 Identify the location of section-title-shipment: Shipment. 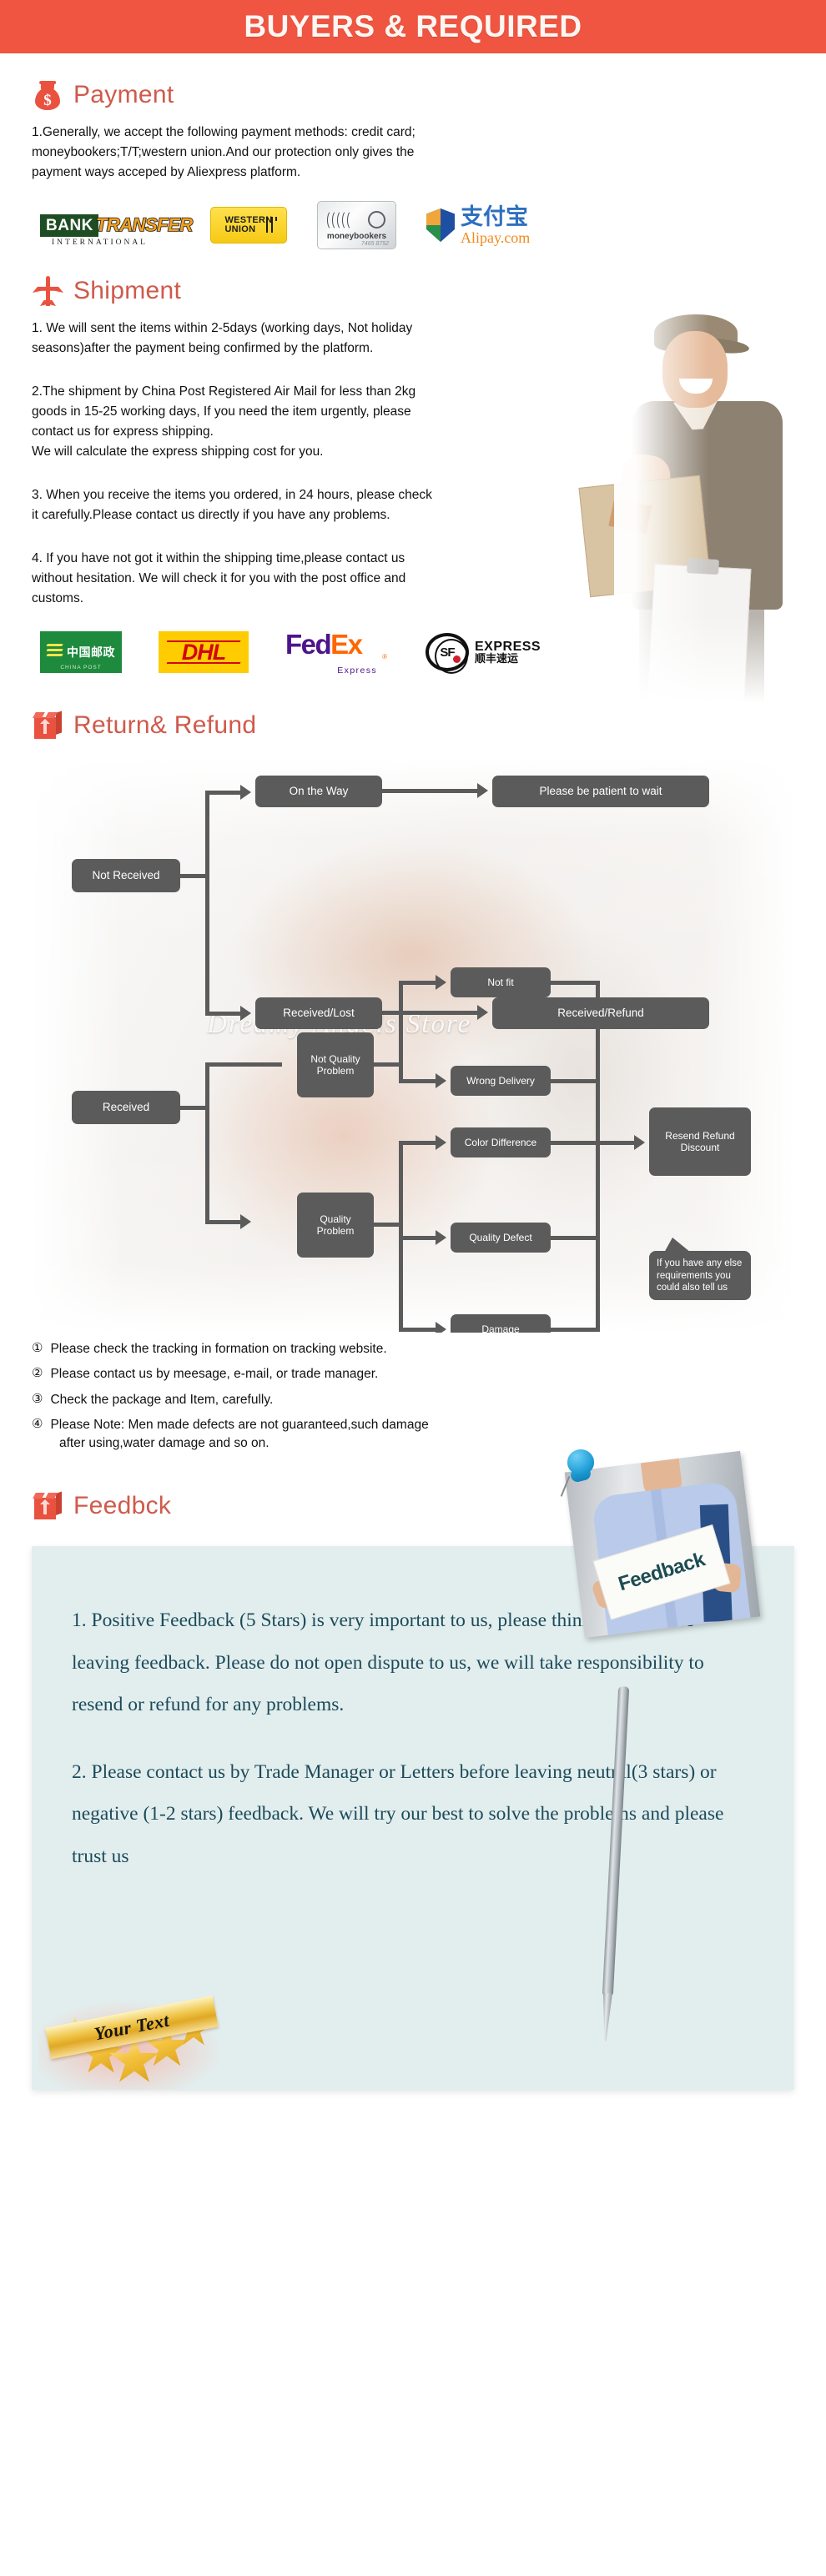
(128, 291).